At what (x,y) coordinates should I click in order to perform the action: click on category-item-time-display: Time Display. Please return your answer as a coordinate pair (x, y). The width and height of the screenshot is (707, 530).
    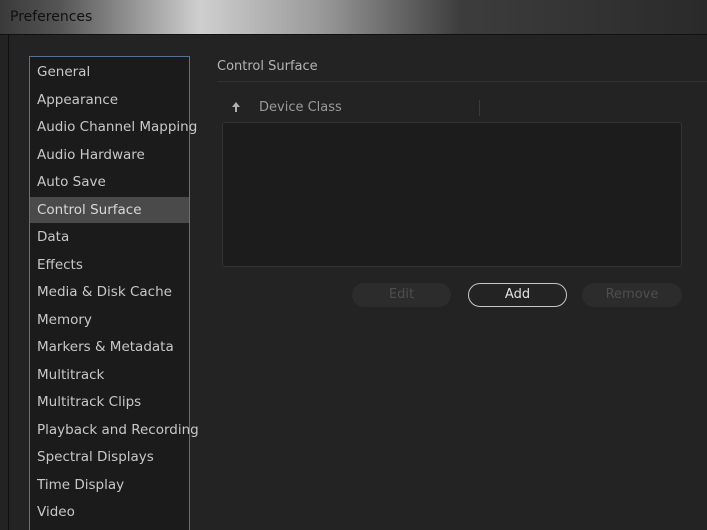
    Looking at the image, I should click on (109, 485).